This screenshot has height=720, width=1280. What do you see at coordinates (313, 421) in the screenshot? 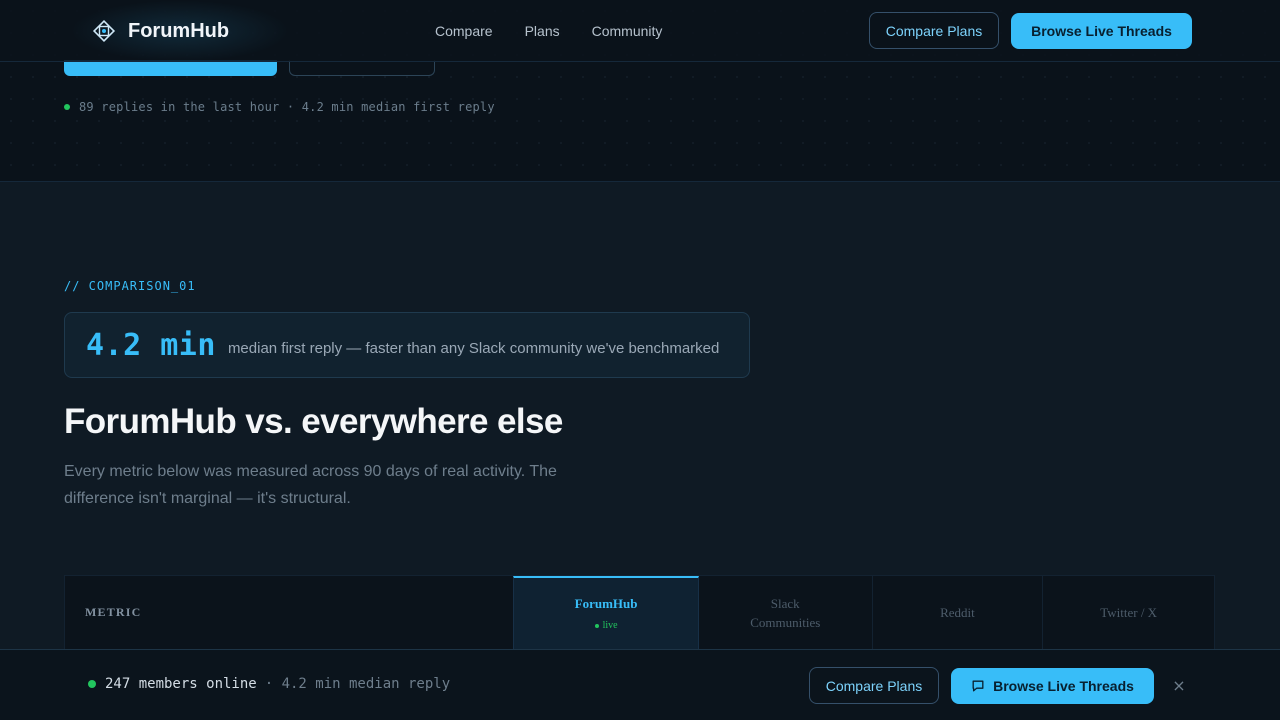
I see `section-heading: ForumHub vs. everywhere else` at bounding box center [313, 421].